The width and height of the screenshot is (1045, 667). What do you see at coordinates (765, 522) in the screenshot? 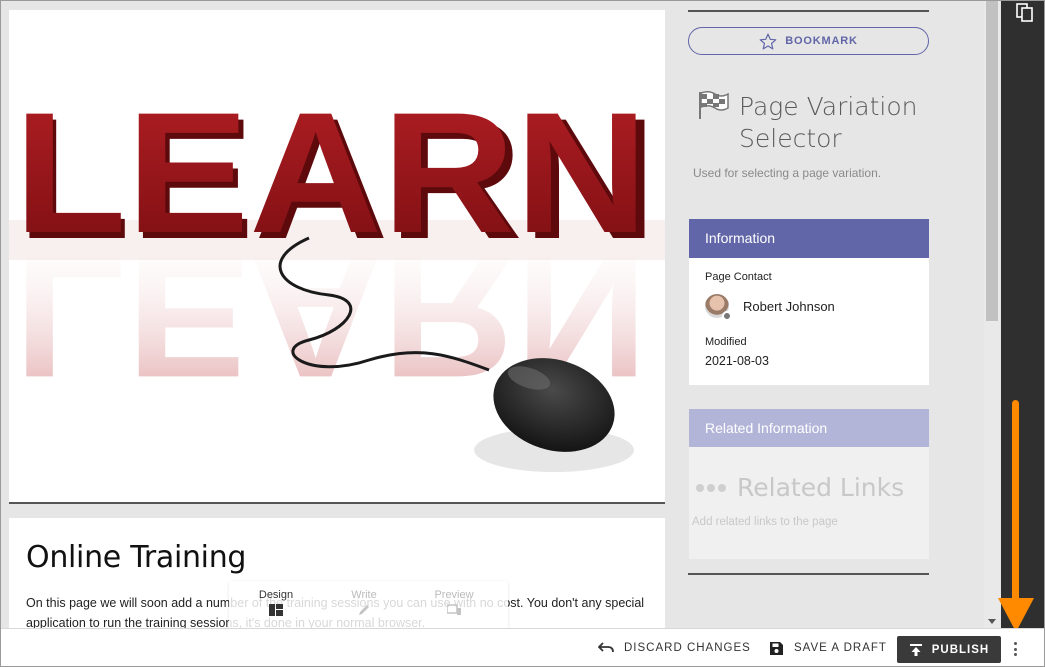
I see `related-links-description: Add related links to the page` at bounding box center [765, 522].